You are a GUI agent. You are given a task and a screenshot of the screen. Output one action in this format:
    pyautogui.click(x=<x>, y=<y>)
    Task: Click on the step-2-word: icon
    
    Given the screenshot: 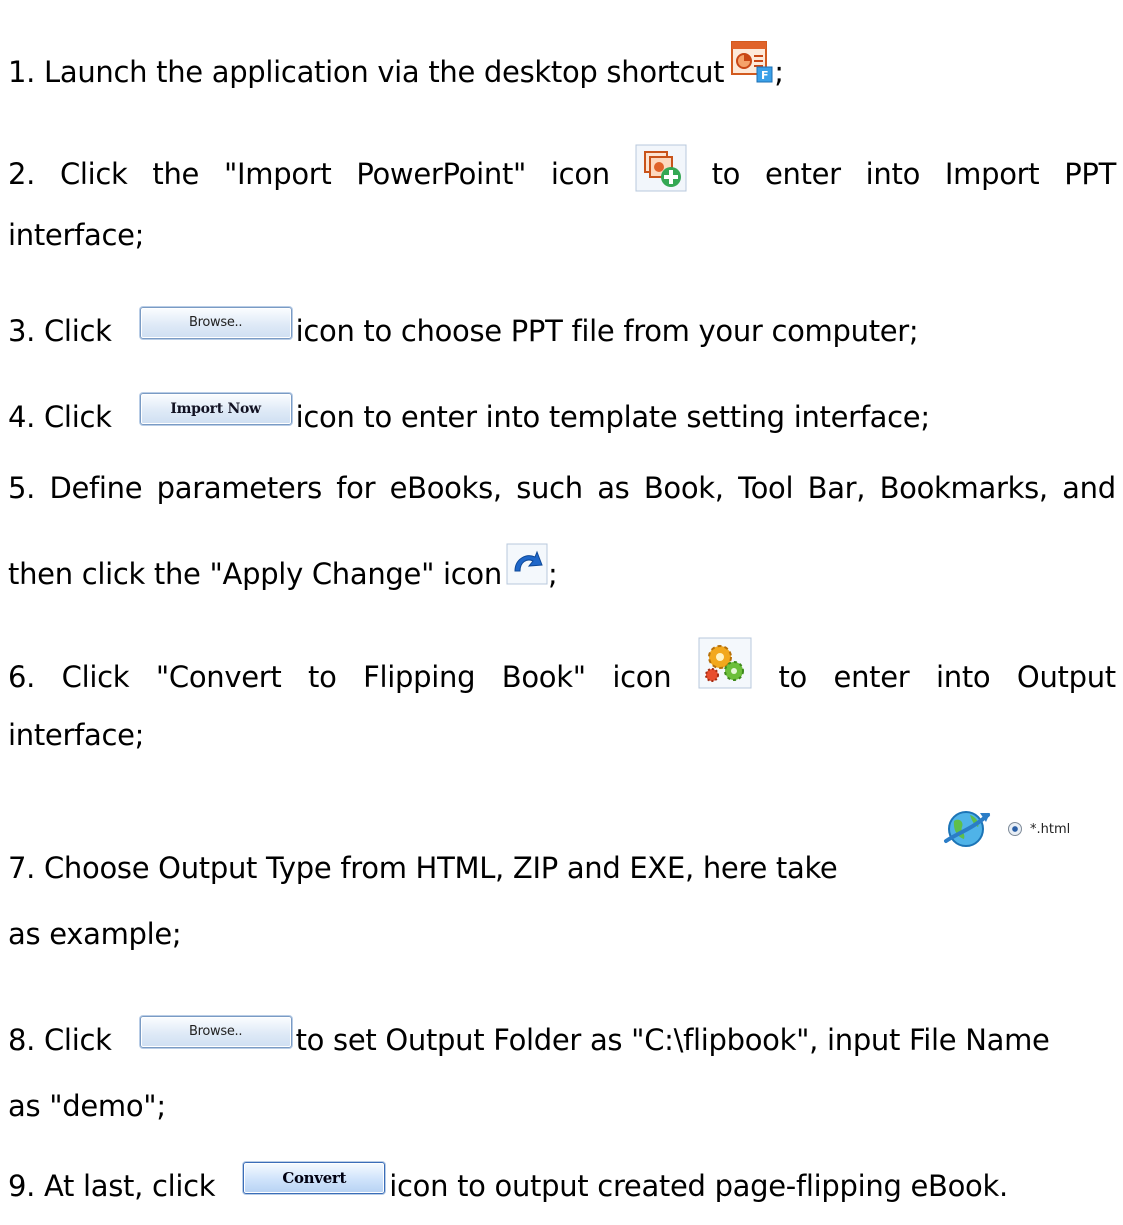 What is the action you would take?
    pyautogui.click(x=580, y=174)
    